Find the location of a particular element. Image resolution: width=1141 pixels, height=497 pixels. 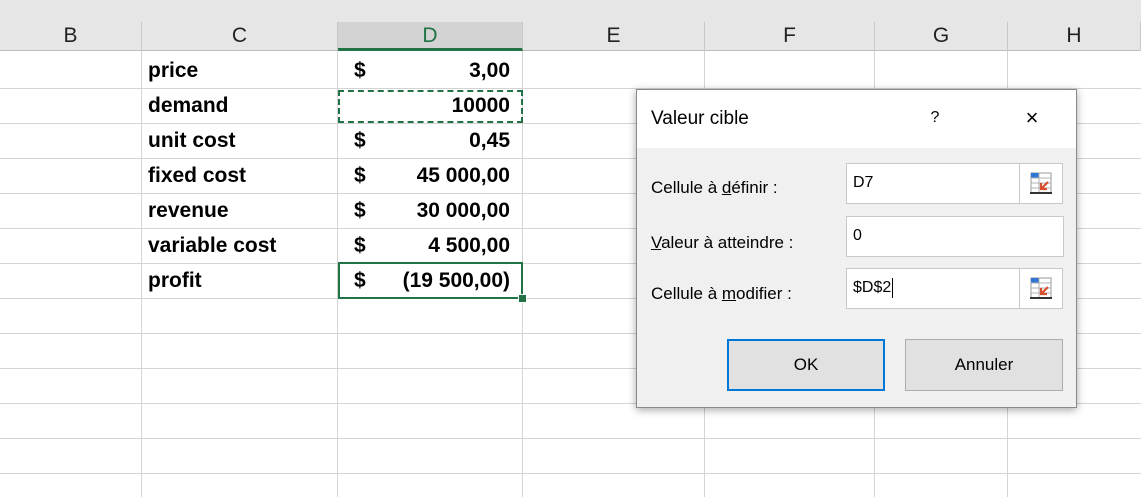

label-text: odifier : is located at coordinates (764, 293).